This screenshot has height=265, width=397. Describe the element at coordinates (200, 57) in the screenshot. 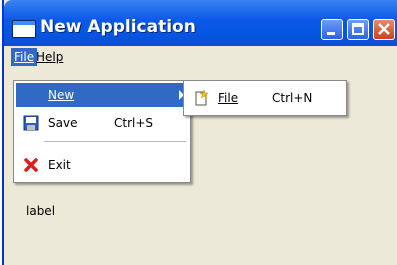

I see `menu-bar: File Help` at that location.